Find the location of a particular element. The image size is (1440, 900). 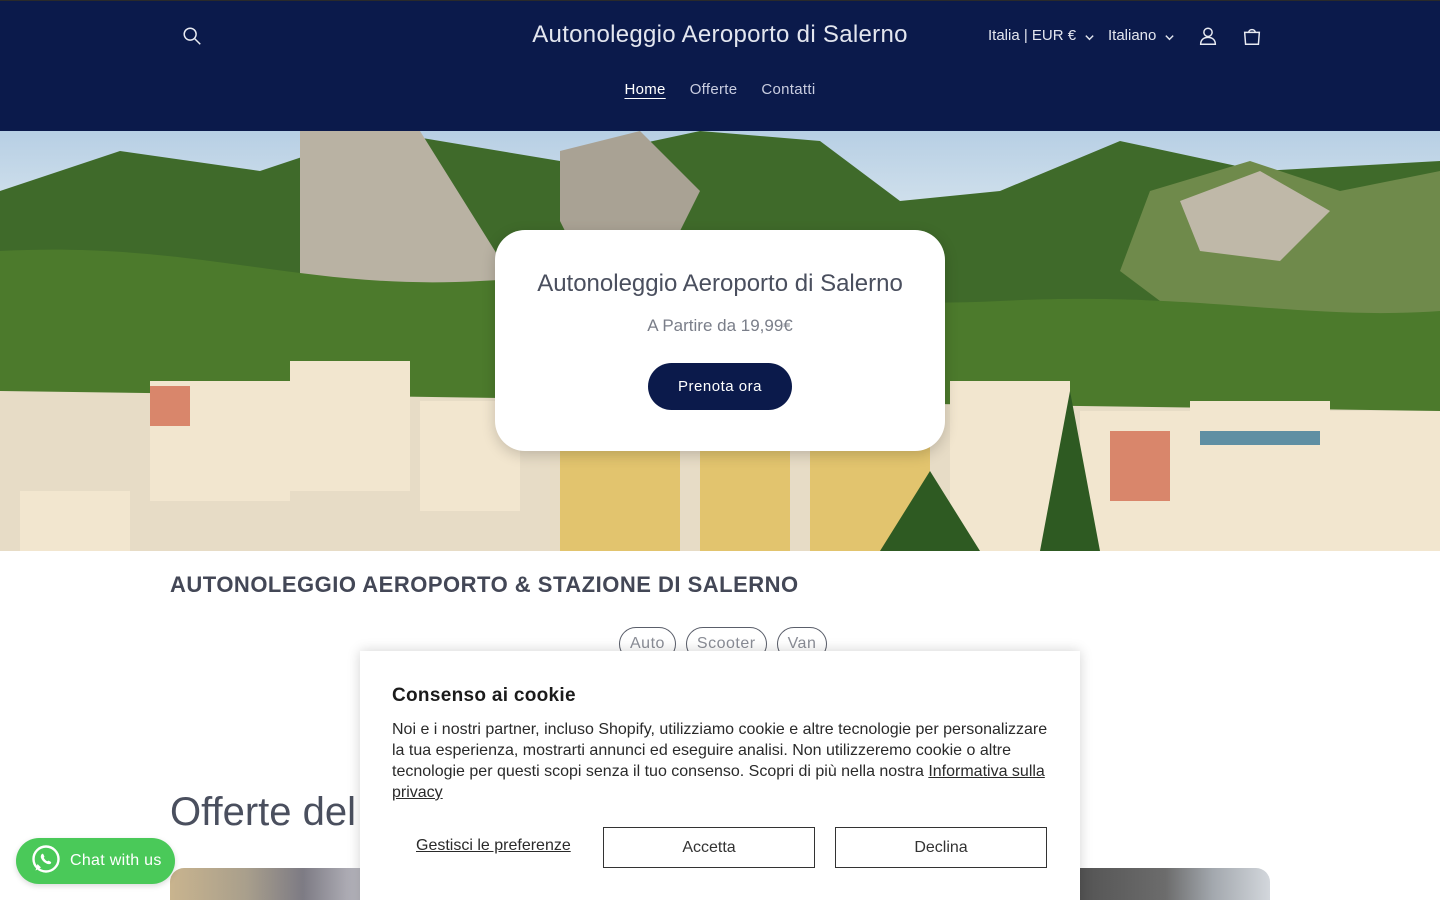

nav-contatti: Contatti is located at coordinates (788, 89).